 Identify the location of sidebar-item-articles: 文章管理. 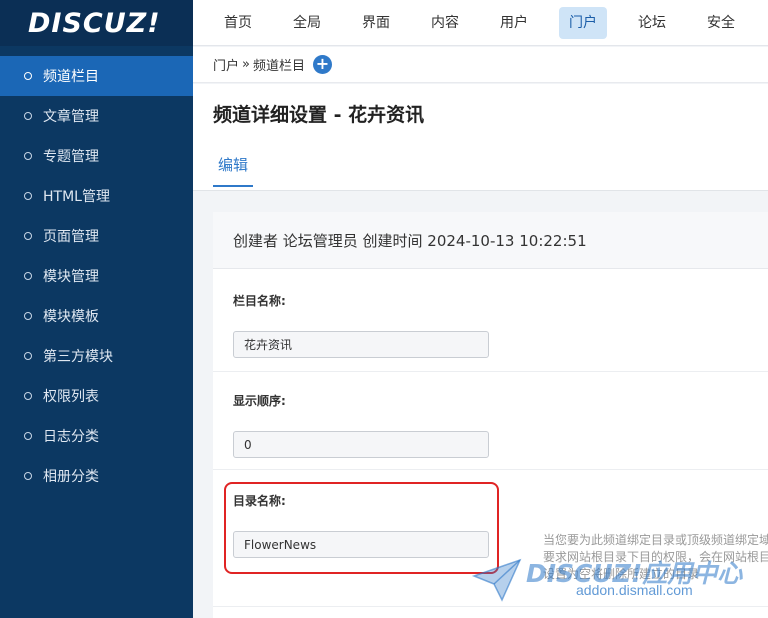
(96, 116).